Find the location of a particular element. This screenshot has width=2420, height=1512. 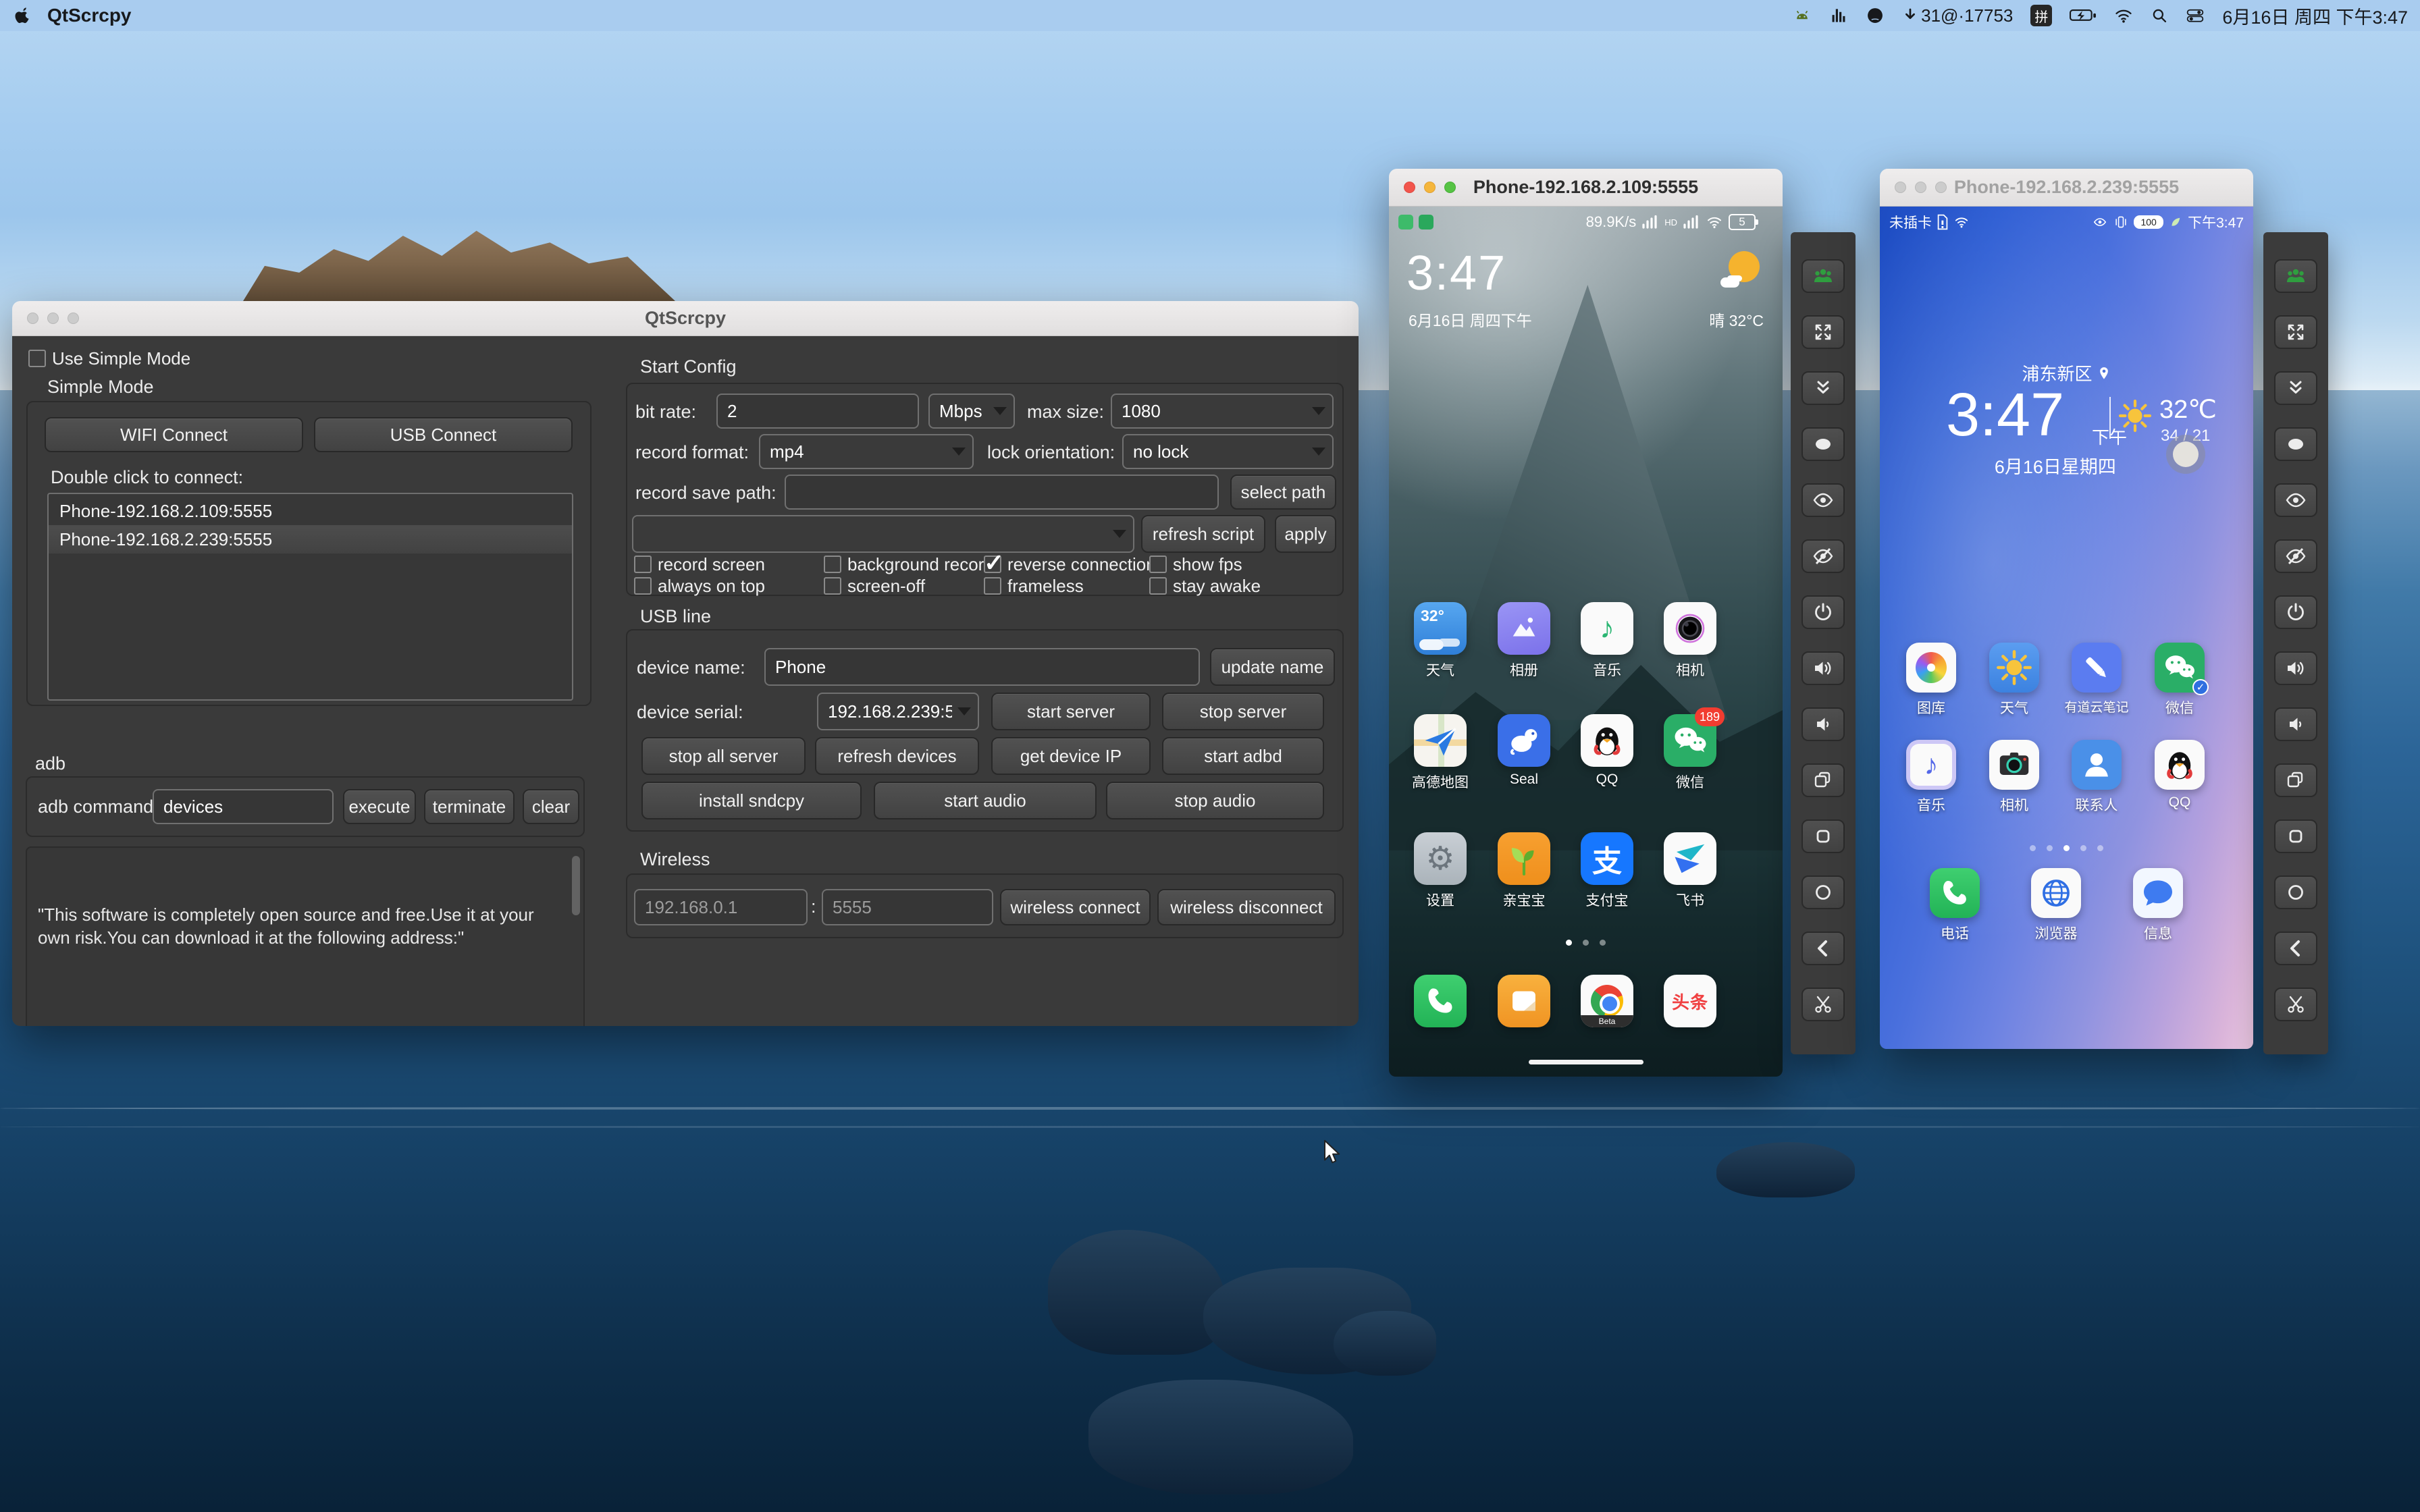

dock-messages2: 信息 is located at coordinates (2158, 905).